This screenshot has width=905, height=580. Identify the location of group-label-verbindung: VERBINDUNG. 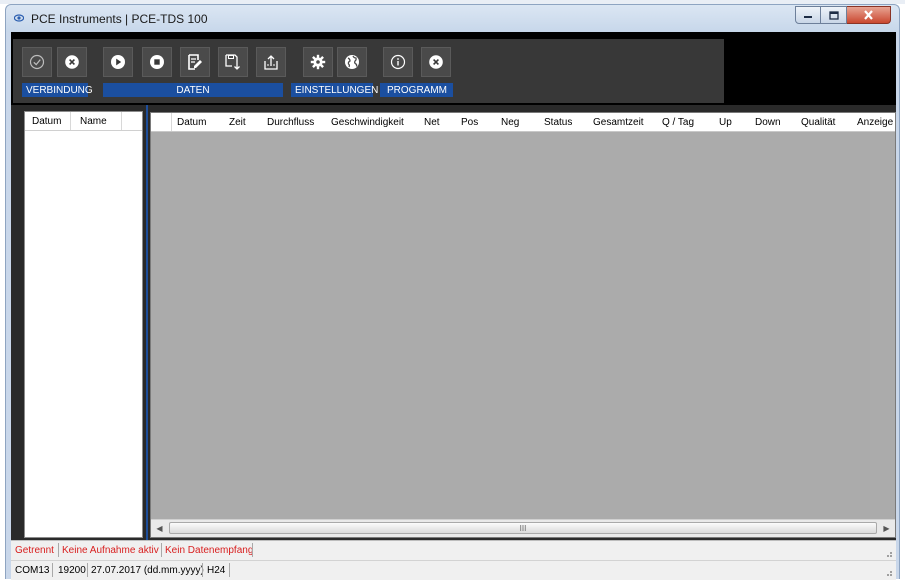
(57, 90).